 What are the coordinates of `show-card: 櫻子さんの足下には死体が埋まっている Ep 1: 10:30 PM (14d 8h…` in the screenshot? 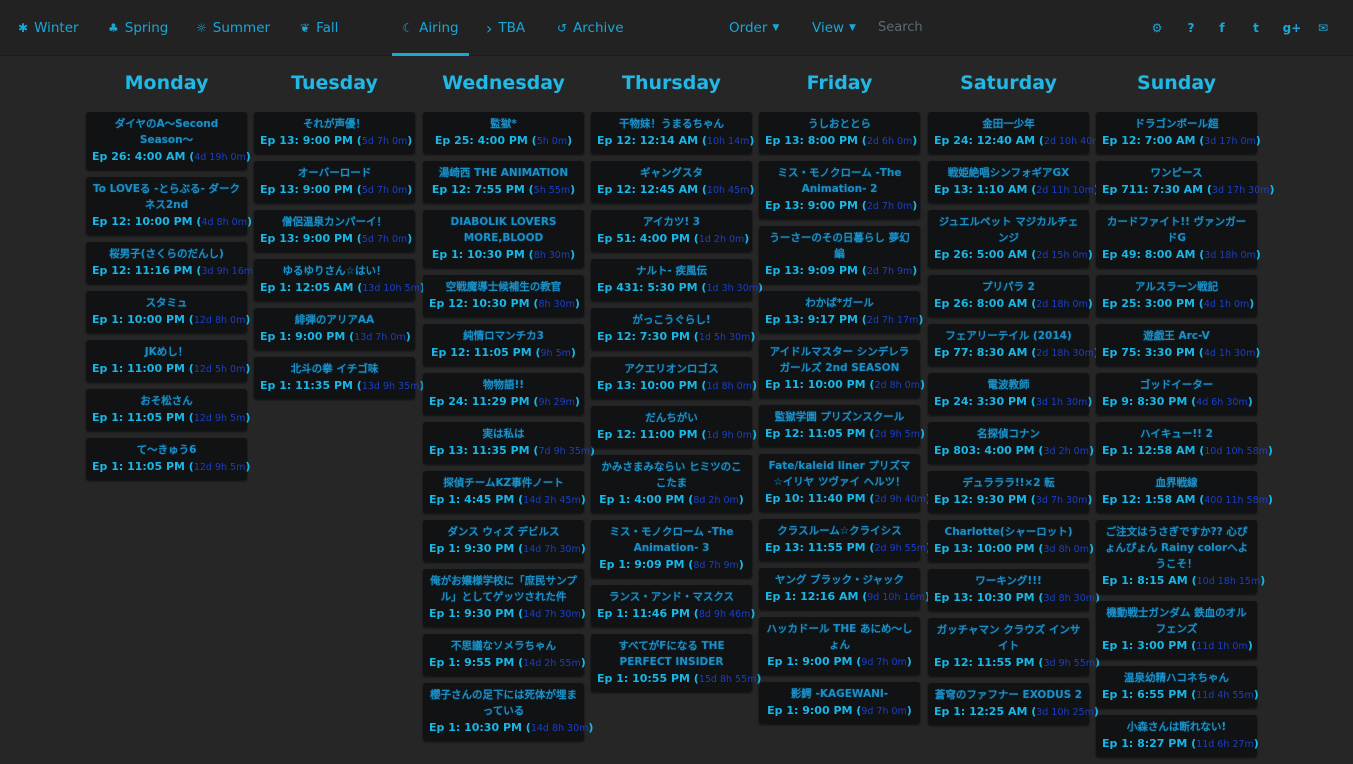 It's located at (508, 712).